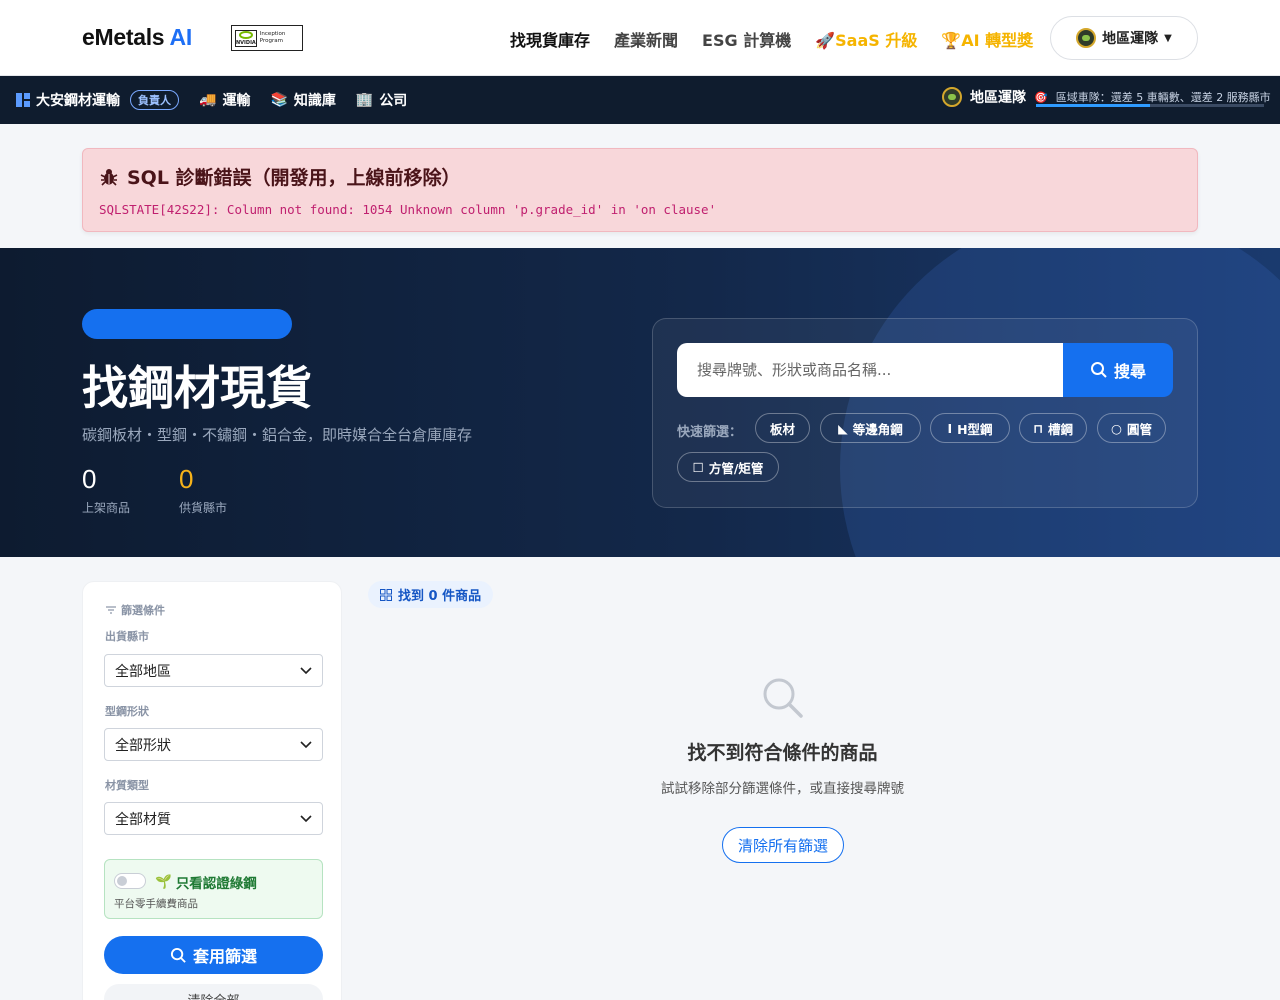 The height and width of the screenshot is (1000, 1280). Describe the element at coordinates (1131, 428) in the screenshot. I see `quick-filter-round-pipe: ○ 圓管` at that location.